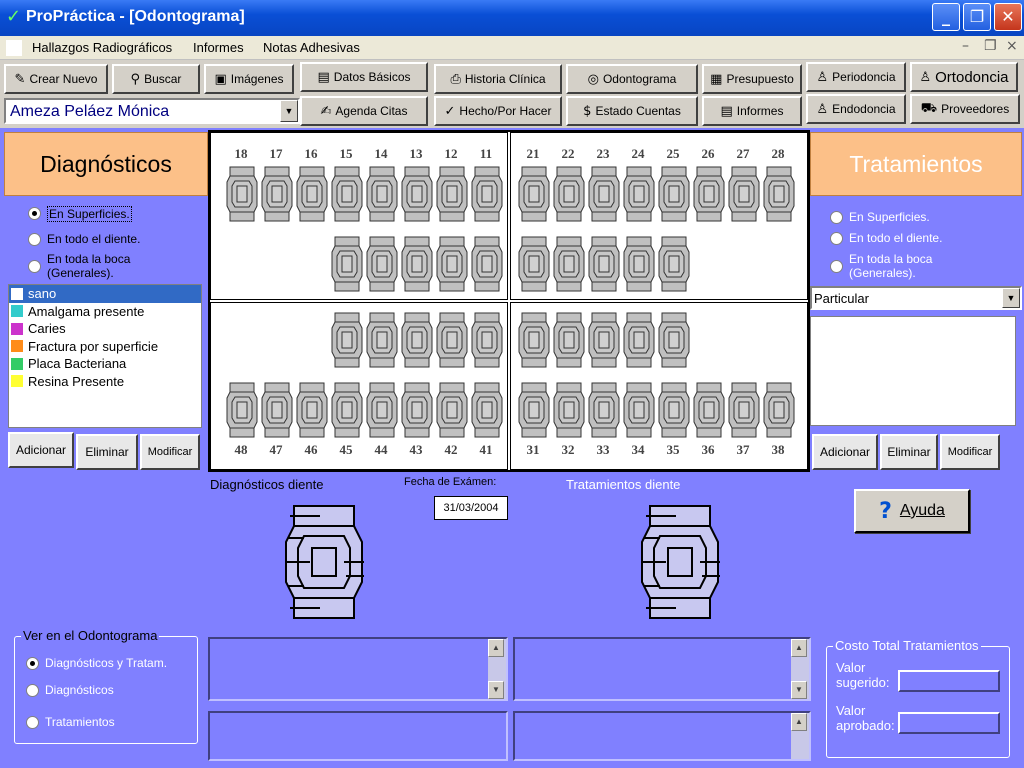 The width and height of the screenshot is (1024, 768). I want to click on diagnostico-item: sano, so click(105, 294).